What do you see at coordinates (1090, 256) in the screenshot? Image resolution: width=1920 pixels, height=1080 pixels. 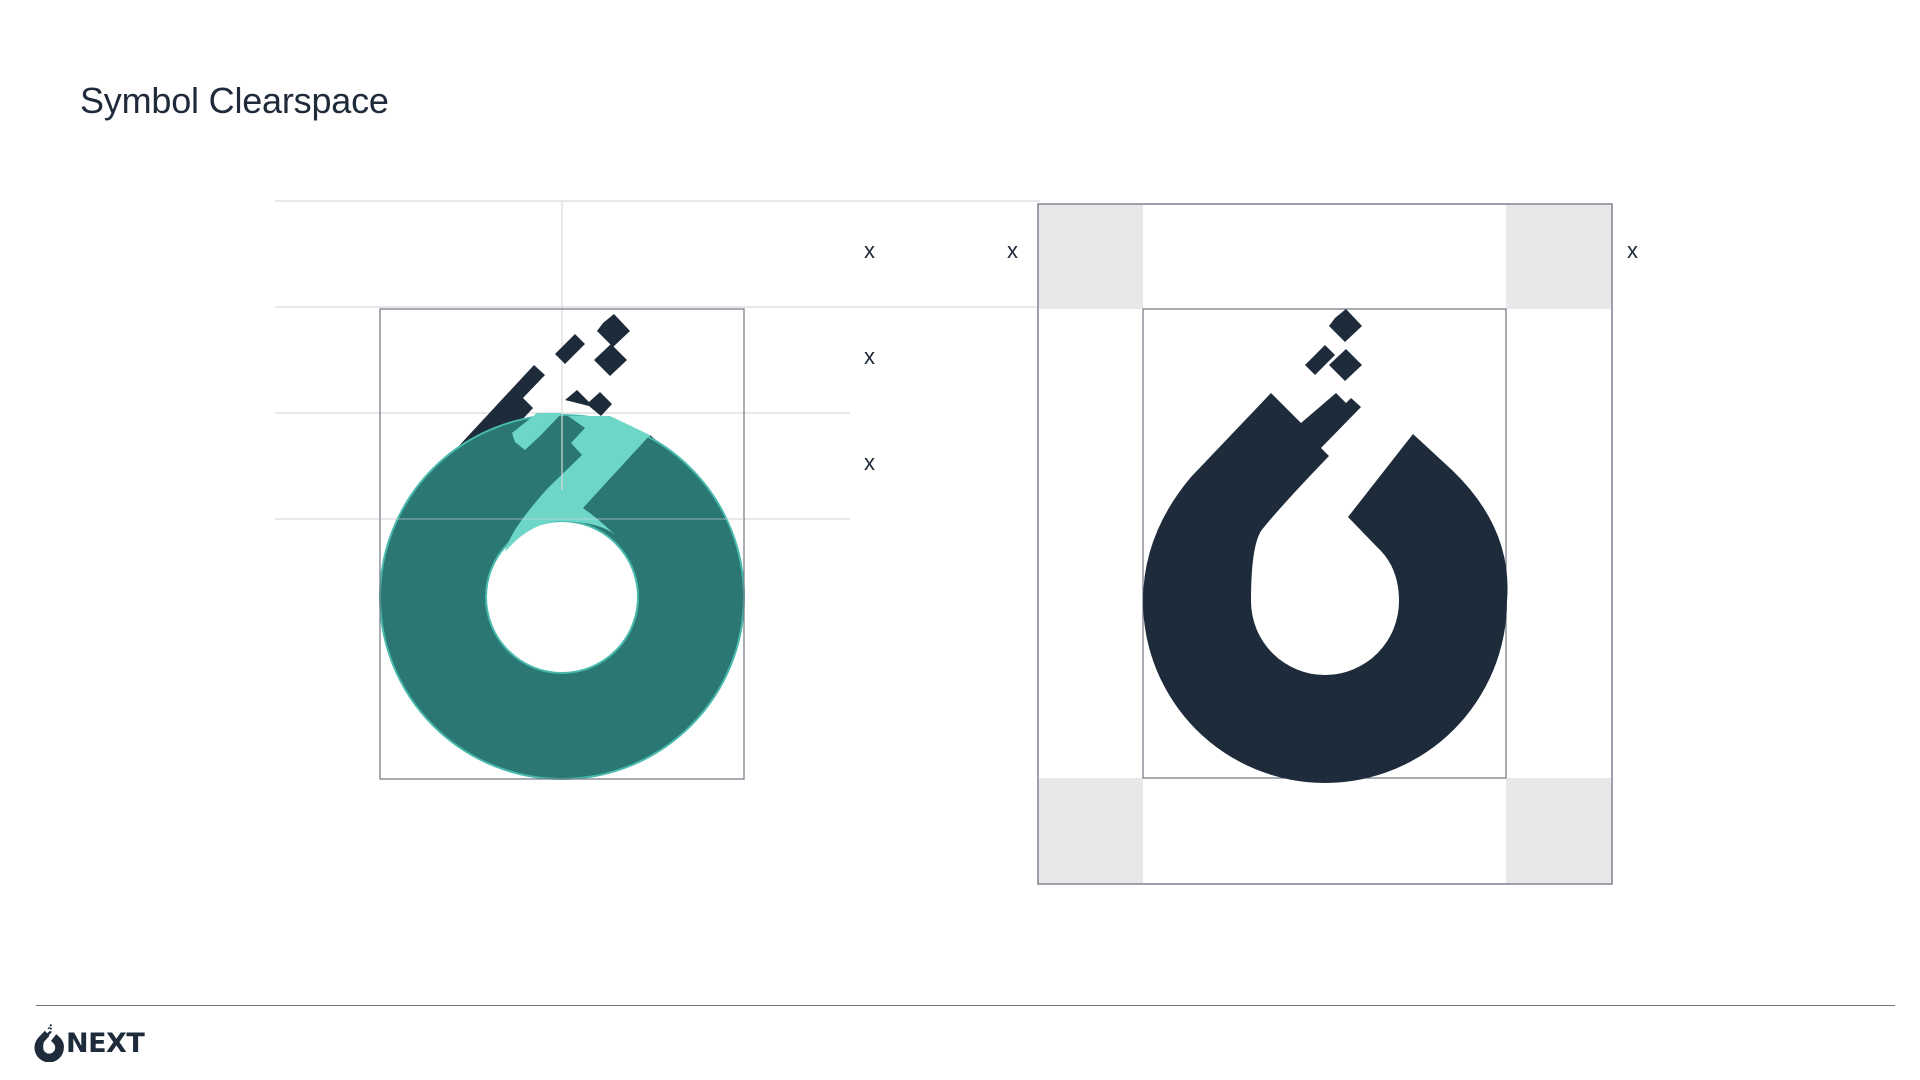 I see `clearspace-corner-top-left` at bounding box center [1090, 256].